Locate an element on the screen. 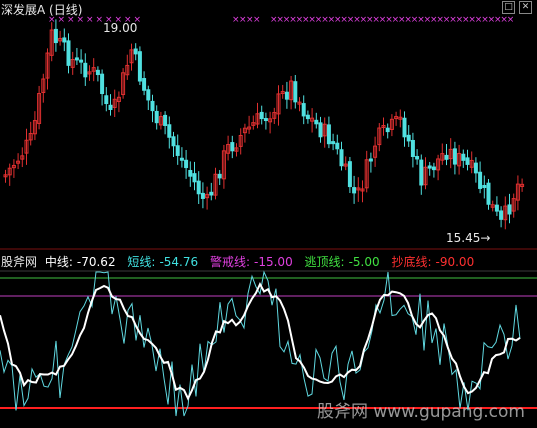  bottom-line-legend: 抄底线: -90.00 is located at coordinates (433, 262).